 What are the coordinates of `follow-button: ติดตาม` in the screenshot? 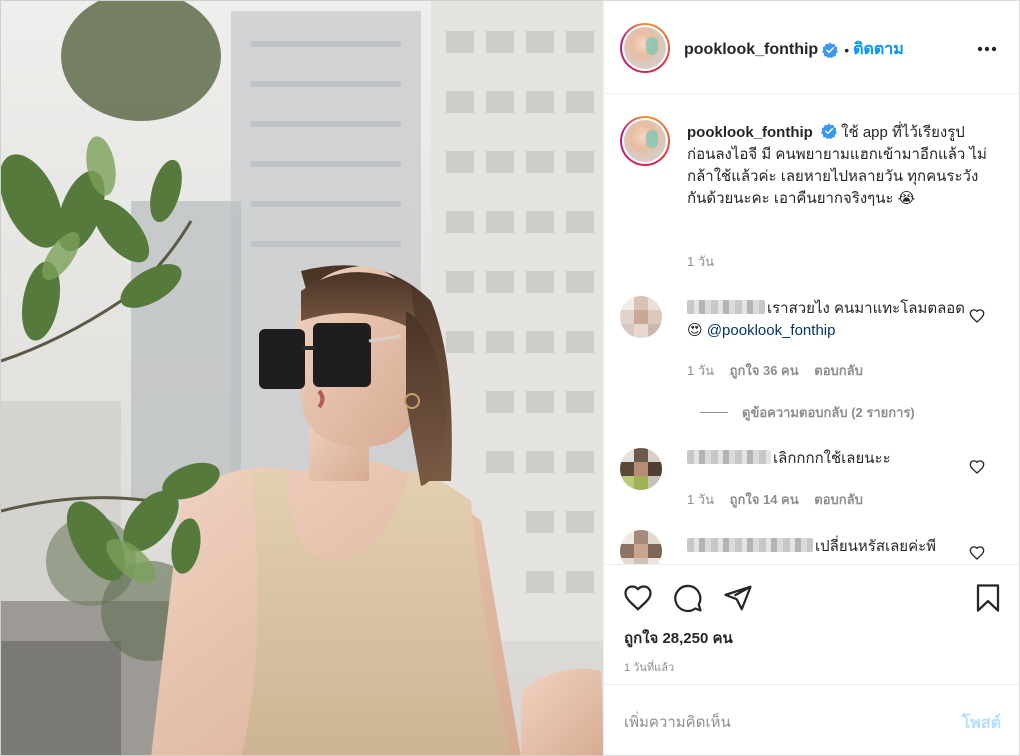 It's located at (878, 49).